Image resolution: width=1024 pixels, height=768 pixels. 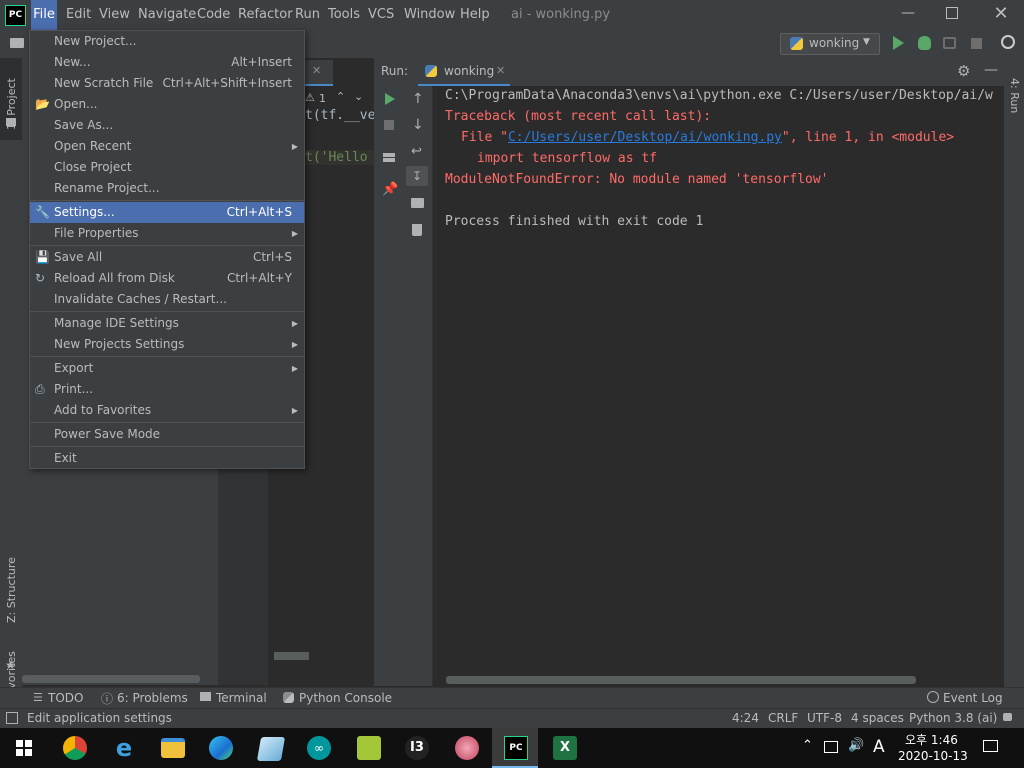 I want to click on menu-new-scratch-file: New Scratch File Ctrl+Alt+Shift+Insert, so click(x=167, y=83).